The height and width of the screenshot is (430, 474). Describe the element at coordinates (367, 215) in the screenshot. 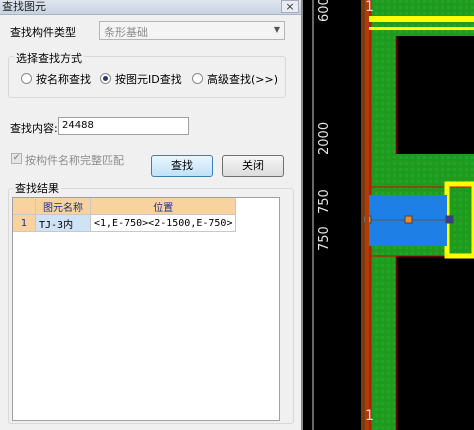

I see `axis-line` at that location.